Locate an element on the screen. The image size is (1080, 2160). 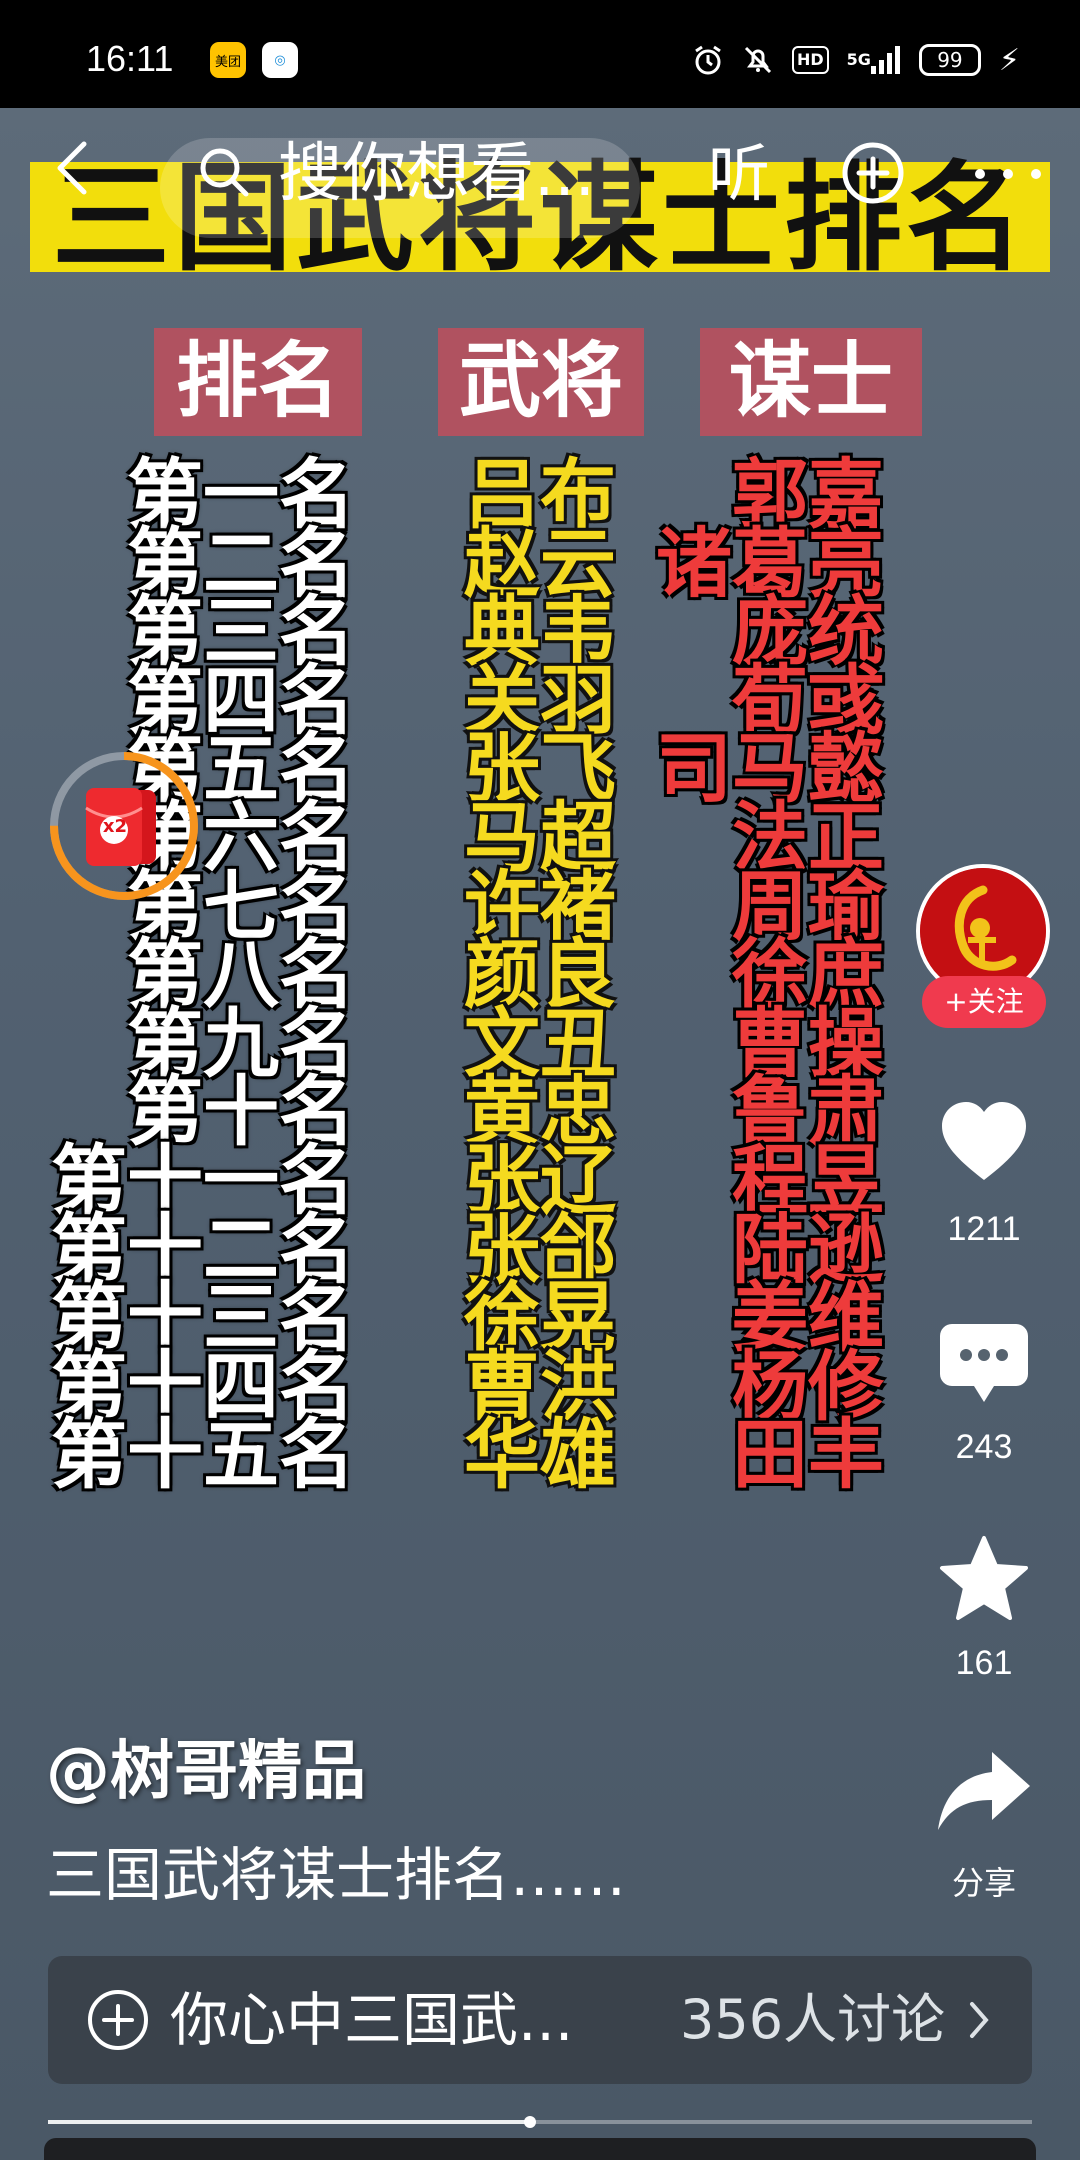
more-options-icon is located at coordinates (1008, 174).